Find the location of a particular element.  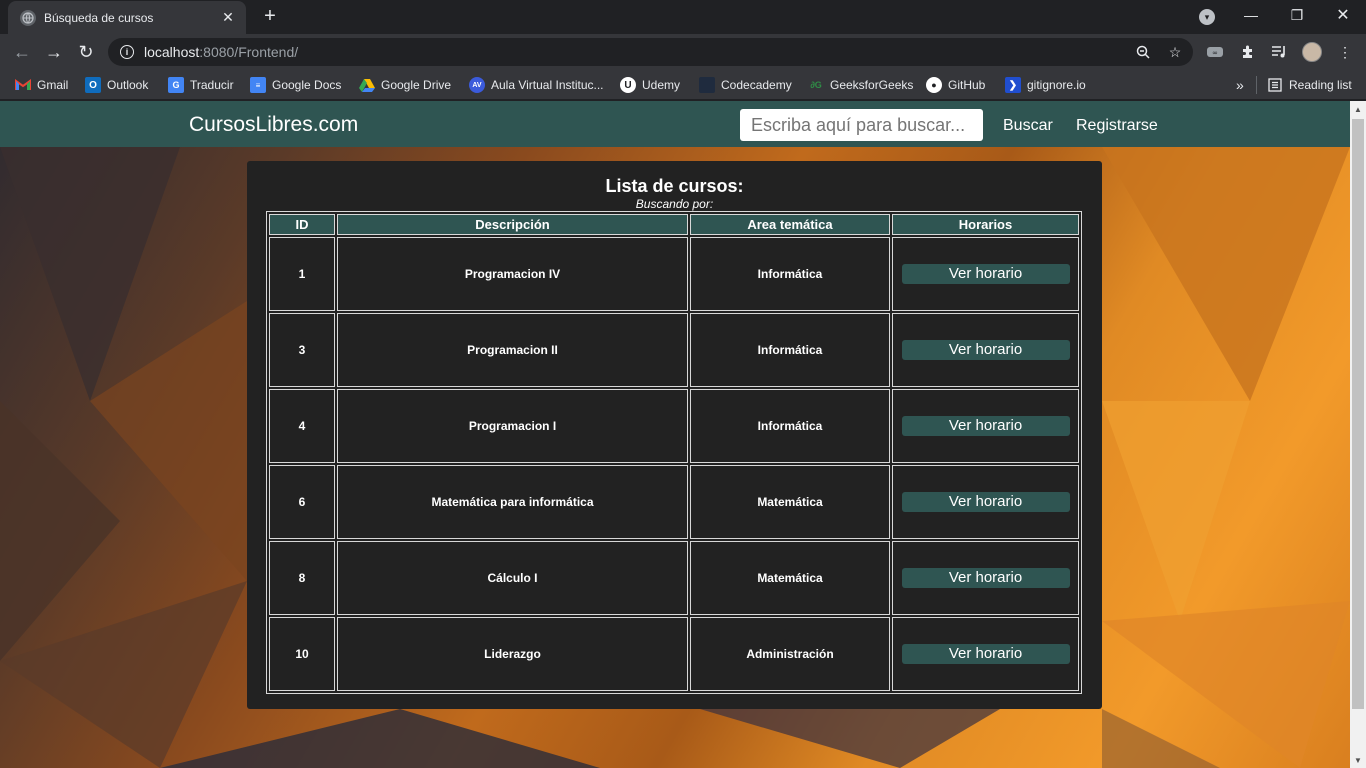

bookmark-codecademy: Codecademy is located at coordinates (745, 85).